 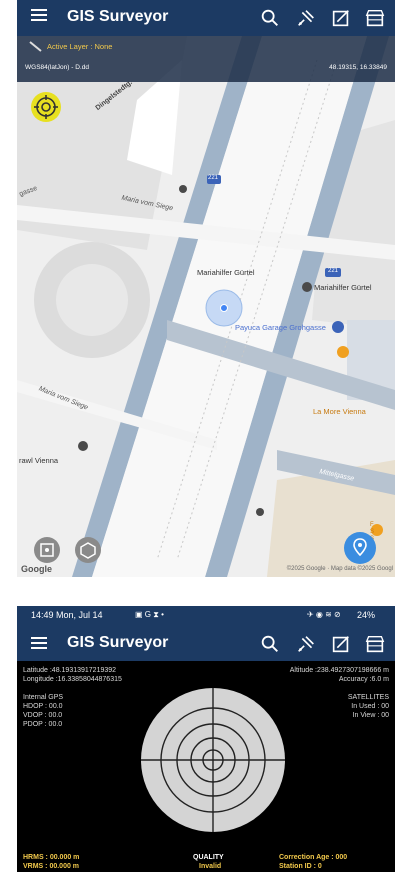 I want to click on correction-age-value: Correction Age : 000, so click(x=313, y=857).